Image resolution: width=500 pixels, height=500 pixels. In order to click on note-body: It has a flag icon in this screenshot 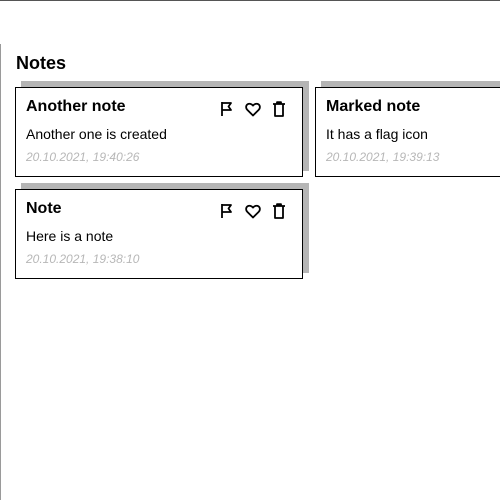, I will do `click(377, 134)`.